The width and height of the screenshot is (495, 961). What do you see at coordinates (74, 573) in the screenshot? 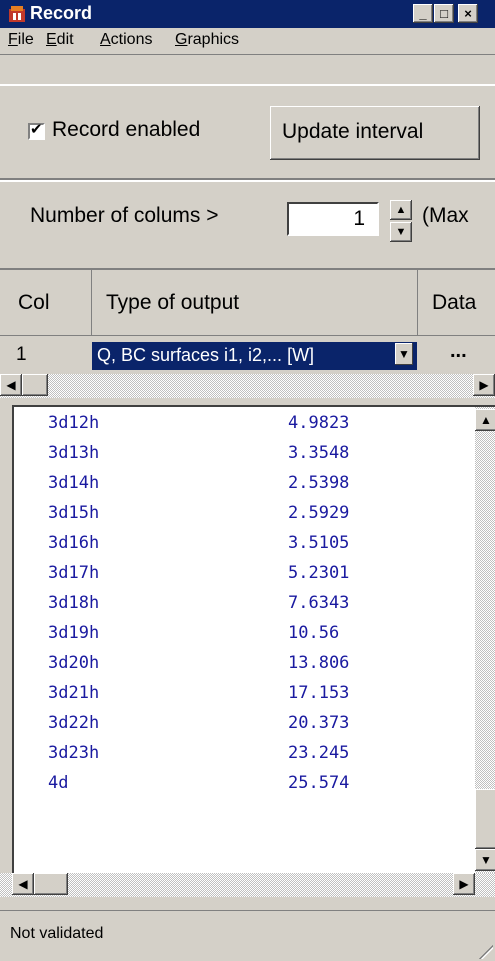
I see `output-key: 3d17h` at bounding box center [74, 573].